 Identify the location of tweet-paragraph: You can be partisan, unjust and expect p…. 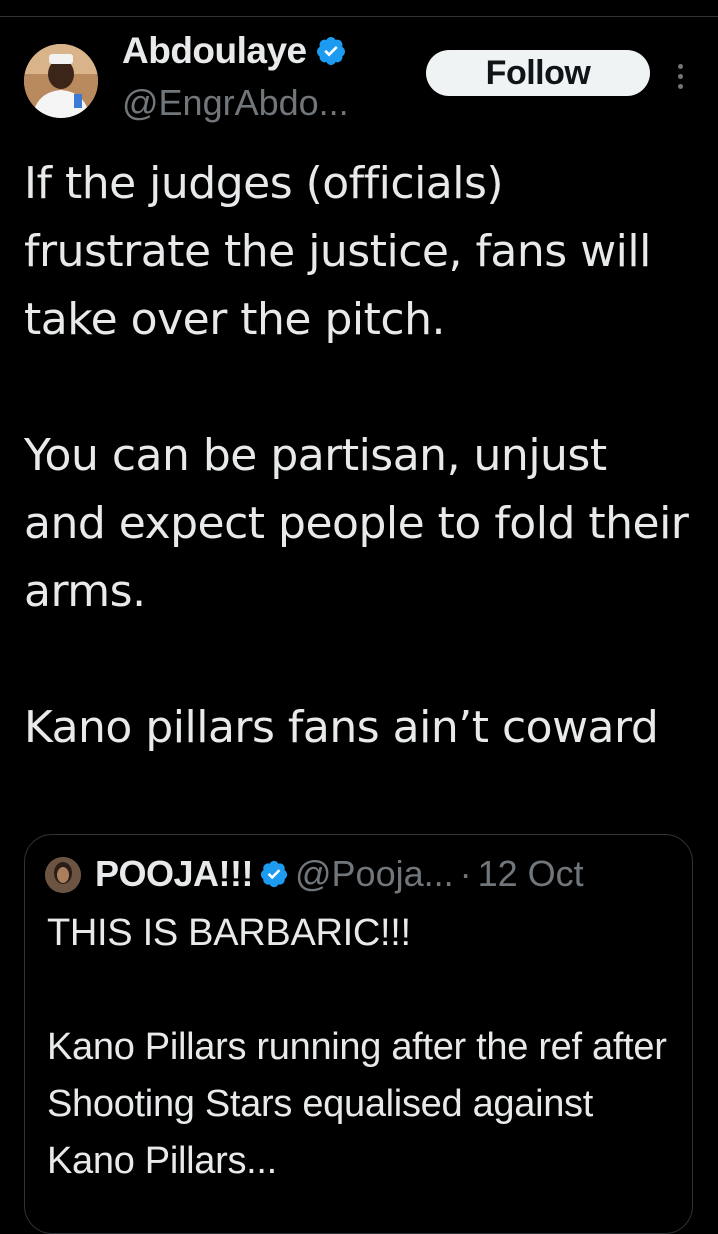
(356, 523).